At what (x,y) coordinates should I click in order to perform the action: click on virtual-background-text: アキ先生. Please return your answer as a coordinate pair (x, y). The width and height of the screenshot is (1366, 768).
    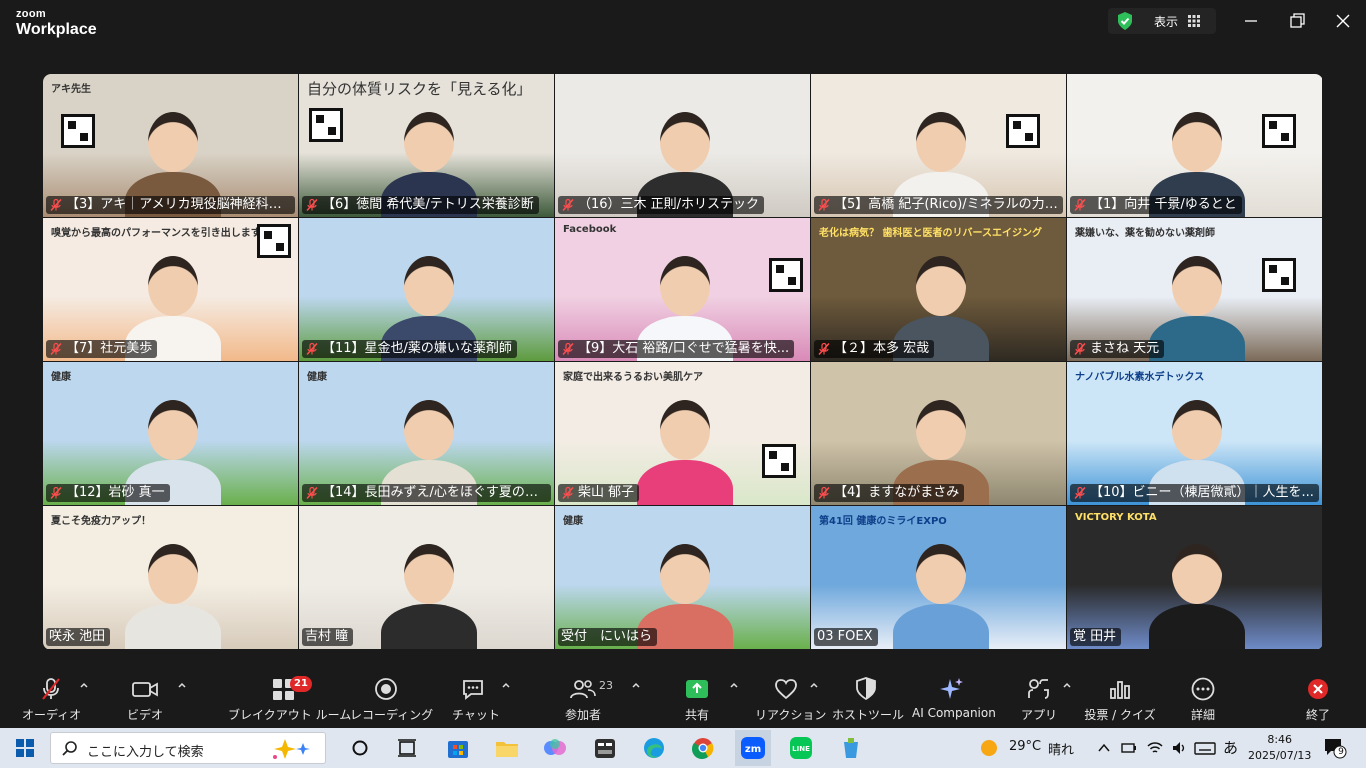
    Looking at the image, I should click on (71, 89).